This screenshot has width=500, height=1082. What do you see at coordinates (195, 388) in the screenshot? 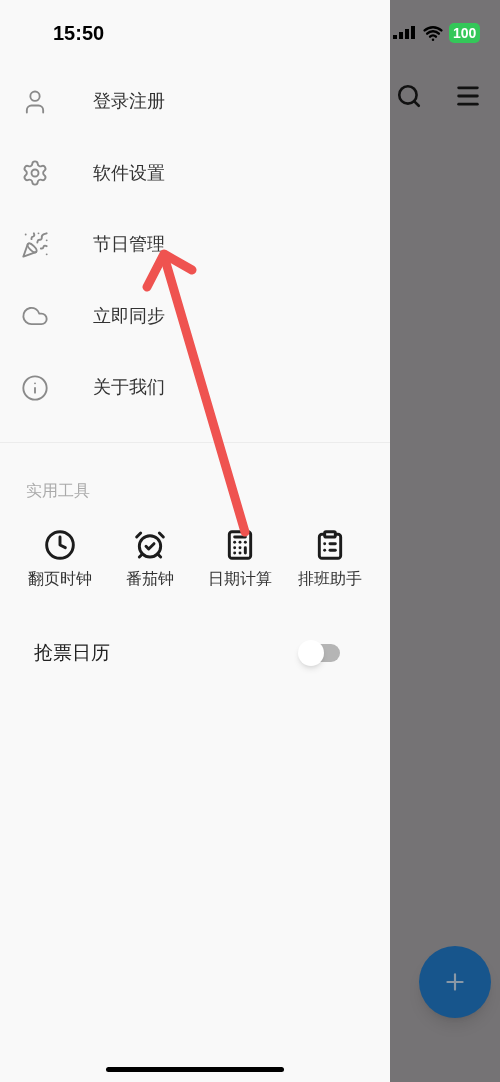
I see `drawer-menu-item: 关于我们` at bounding box center [195, 388].